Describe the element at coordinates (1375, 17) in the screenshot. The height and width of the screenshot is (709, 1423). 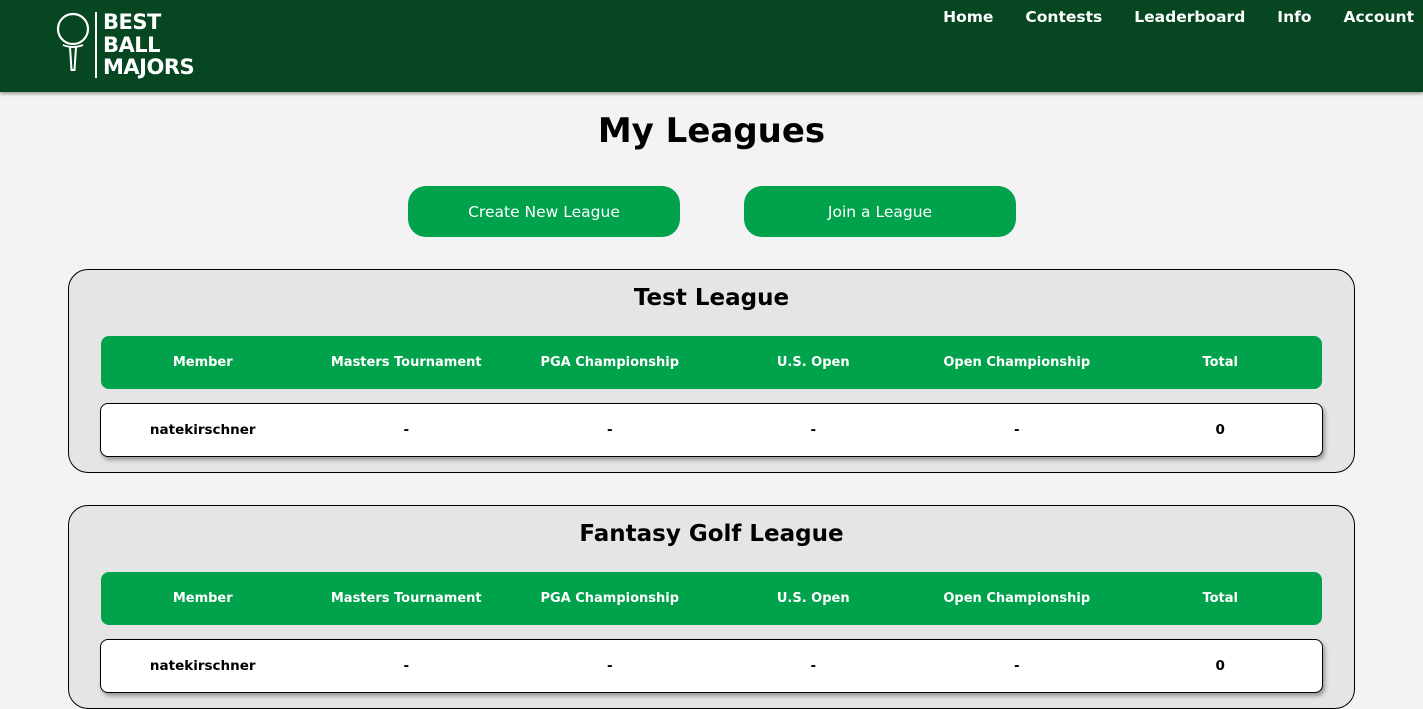
I see `nav-account: Account` at that location.